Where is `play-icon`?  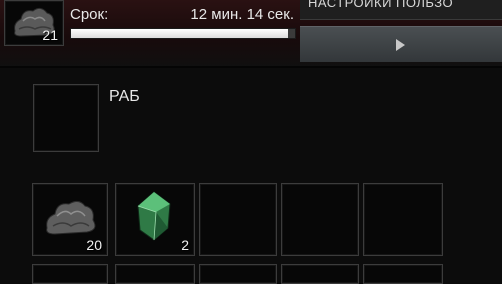
play-icon is located at coordinates (400, 45).